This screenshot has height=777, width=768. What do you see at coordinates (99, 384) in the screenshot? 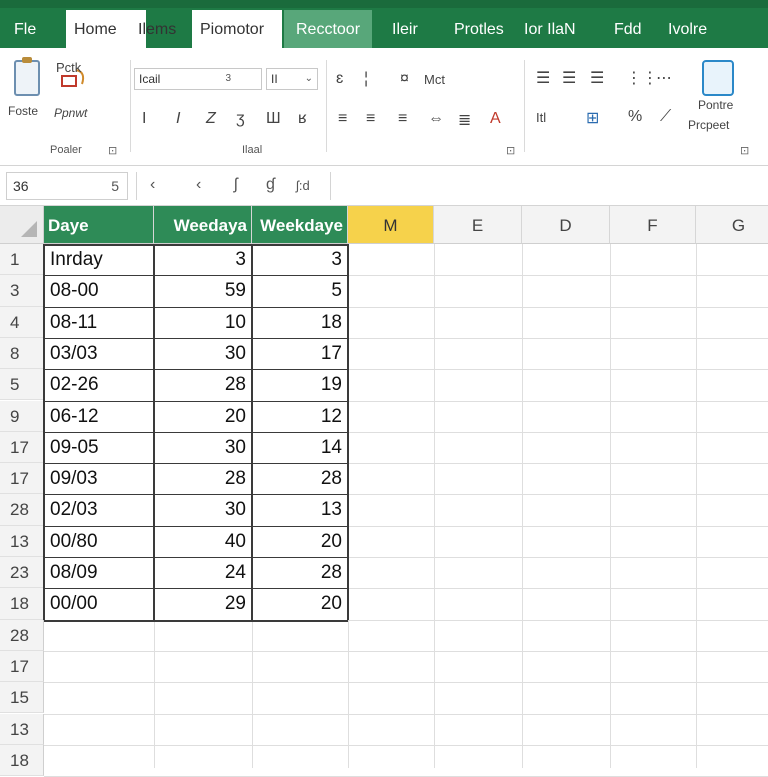
I see `table-cell: 02-26` at bounding box center [99, 384].